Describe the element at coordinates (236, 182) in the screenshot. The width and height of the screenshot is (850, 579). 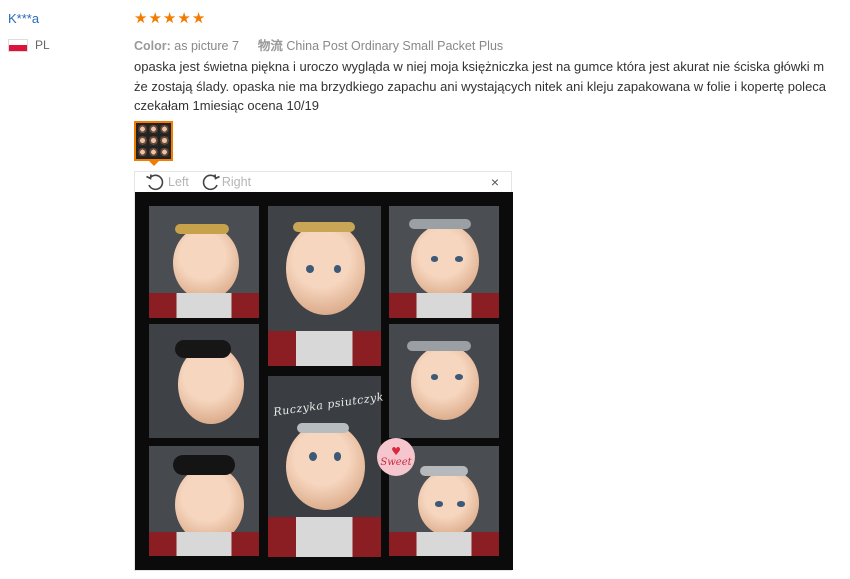
I see `rotate-right-label: Right` at that location.